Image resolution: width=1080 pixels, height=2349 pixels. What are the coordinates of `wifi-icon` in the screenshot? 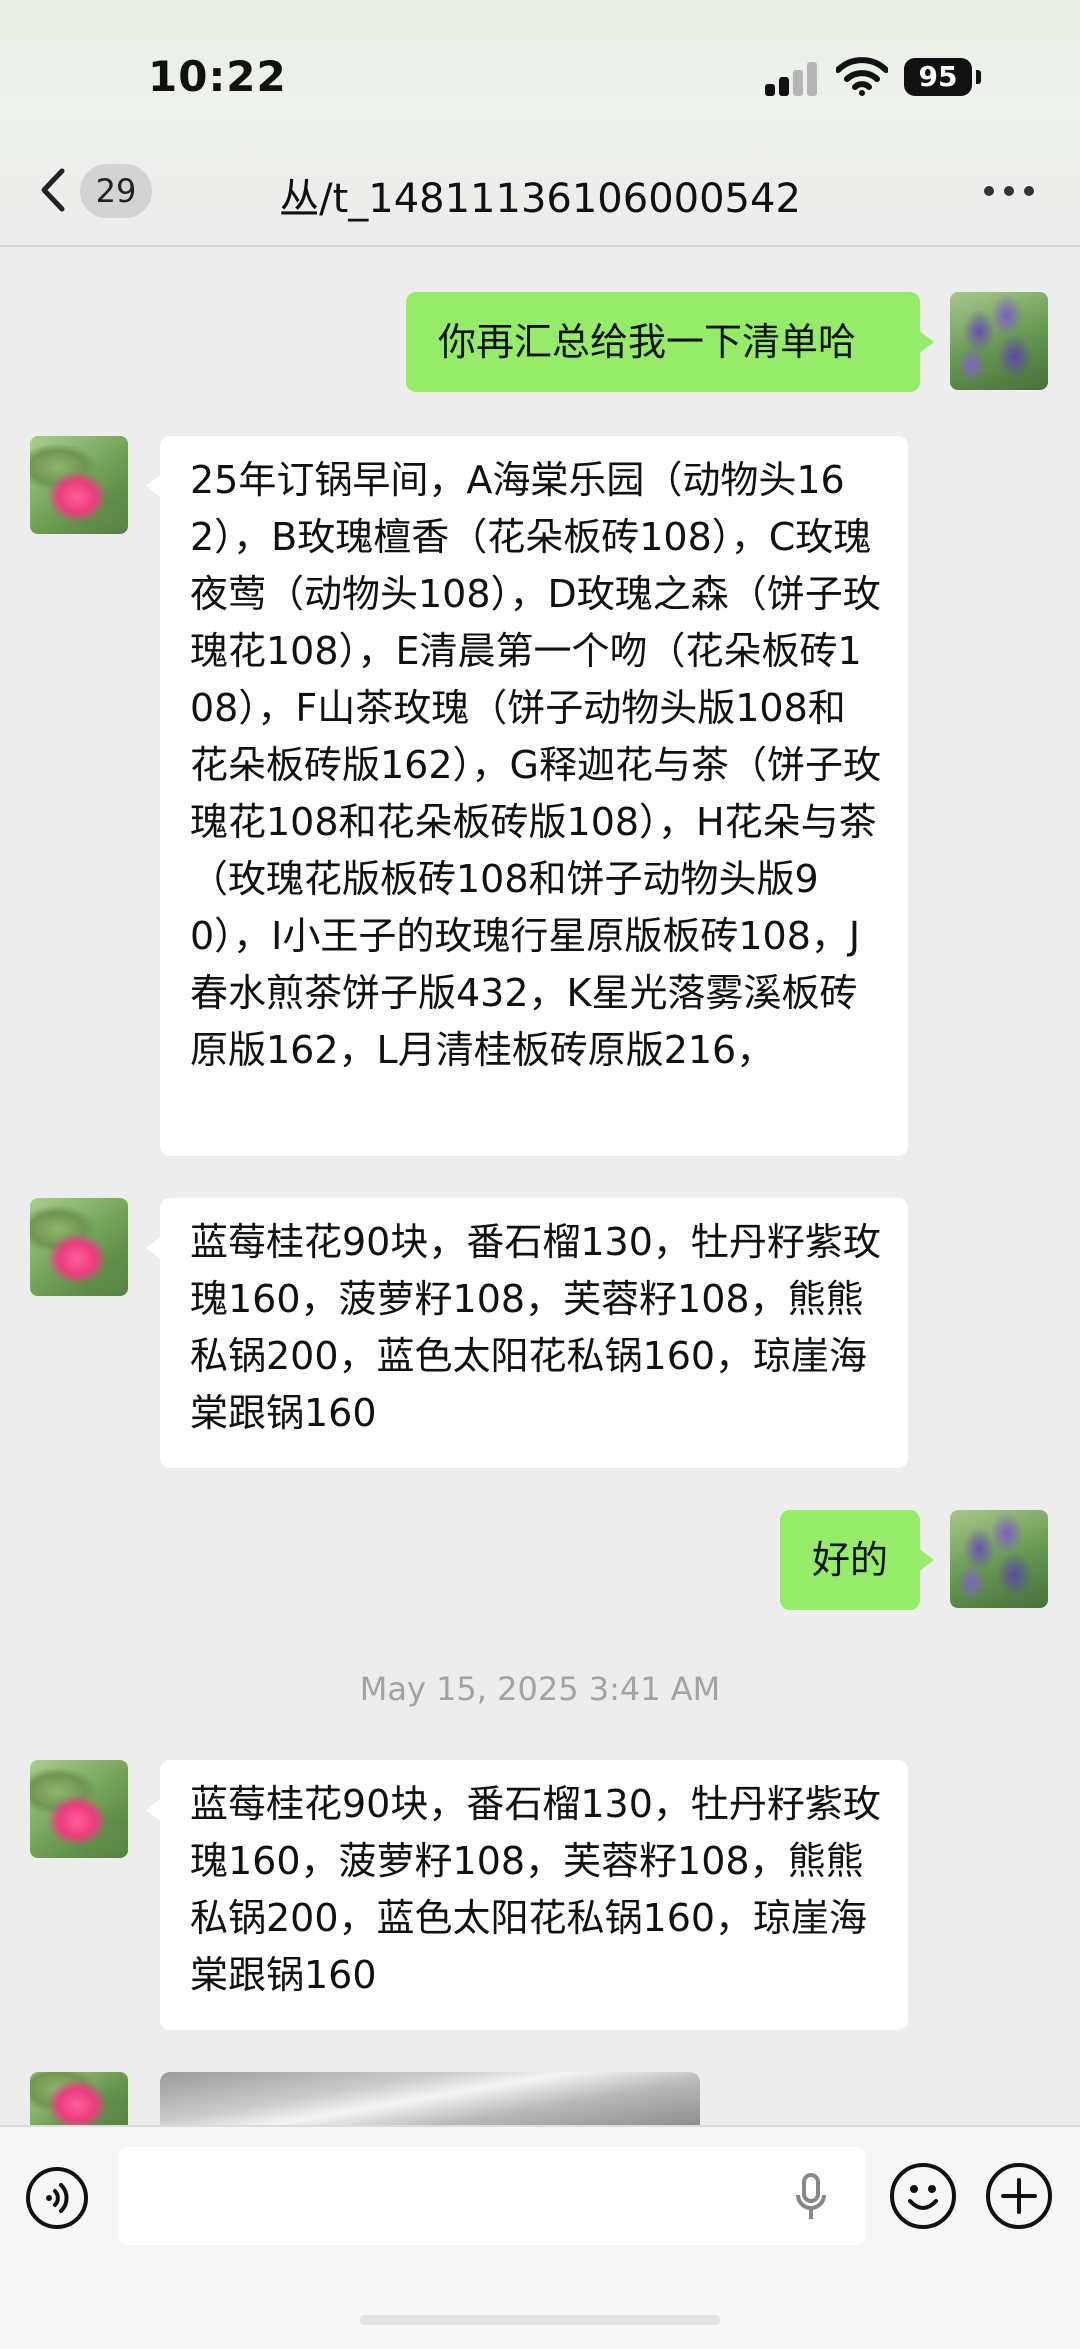 It's located at (862, 76).